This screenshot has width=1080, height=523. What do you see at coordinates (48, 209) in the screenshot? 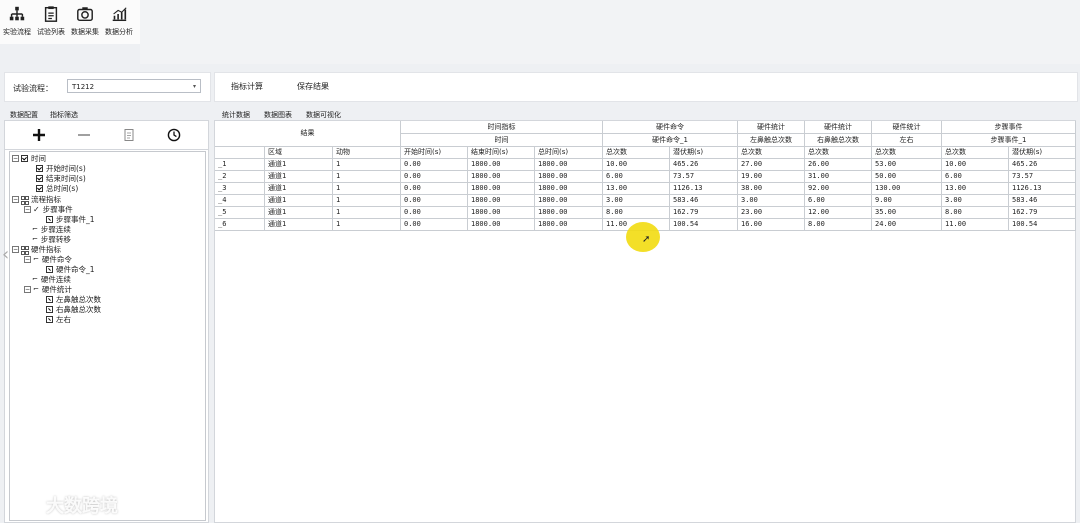
I see `tree-node: − ✓ 步骤事件` at bounding box center [48, 209].